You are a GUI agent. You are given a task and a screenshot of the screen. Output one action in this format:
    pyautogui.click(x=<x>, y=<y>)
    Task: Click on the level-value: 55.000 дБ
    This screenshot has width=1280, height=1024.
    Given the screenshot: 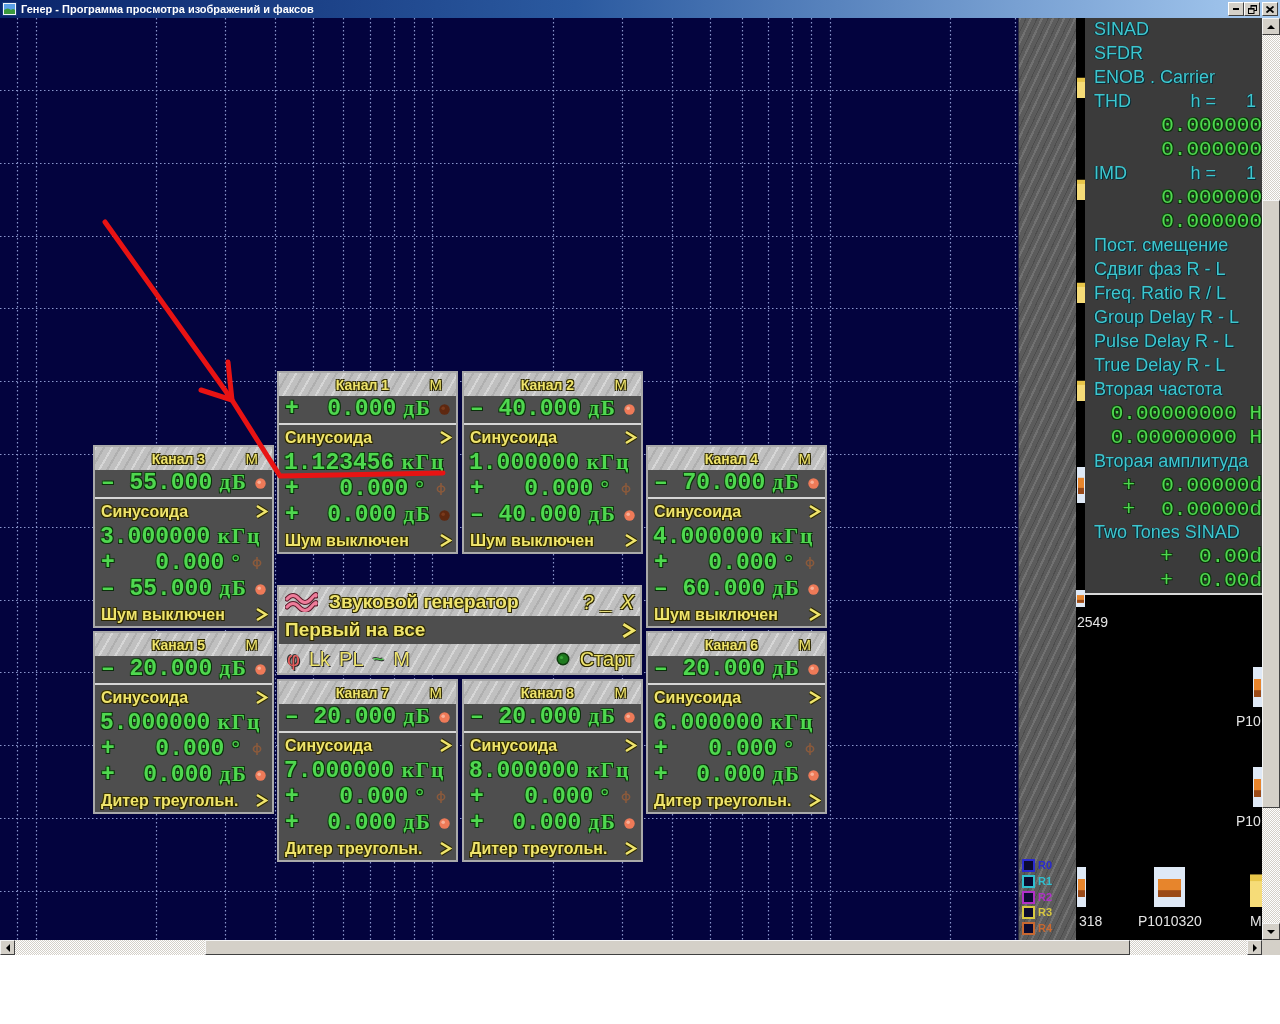 What is the action you would take?
    pyautogui.click(x=188, y=483)
    